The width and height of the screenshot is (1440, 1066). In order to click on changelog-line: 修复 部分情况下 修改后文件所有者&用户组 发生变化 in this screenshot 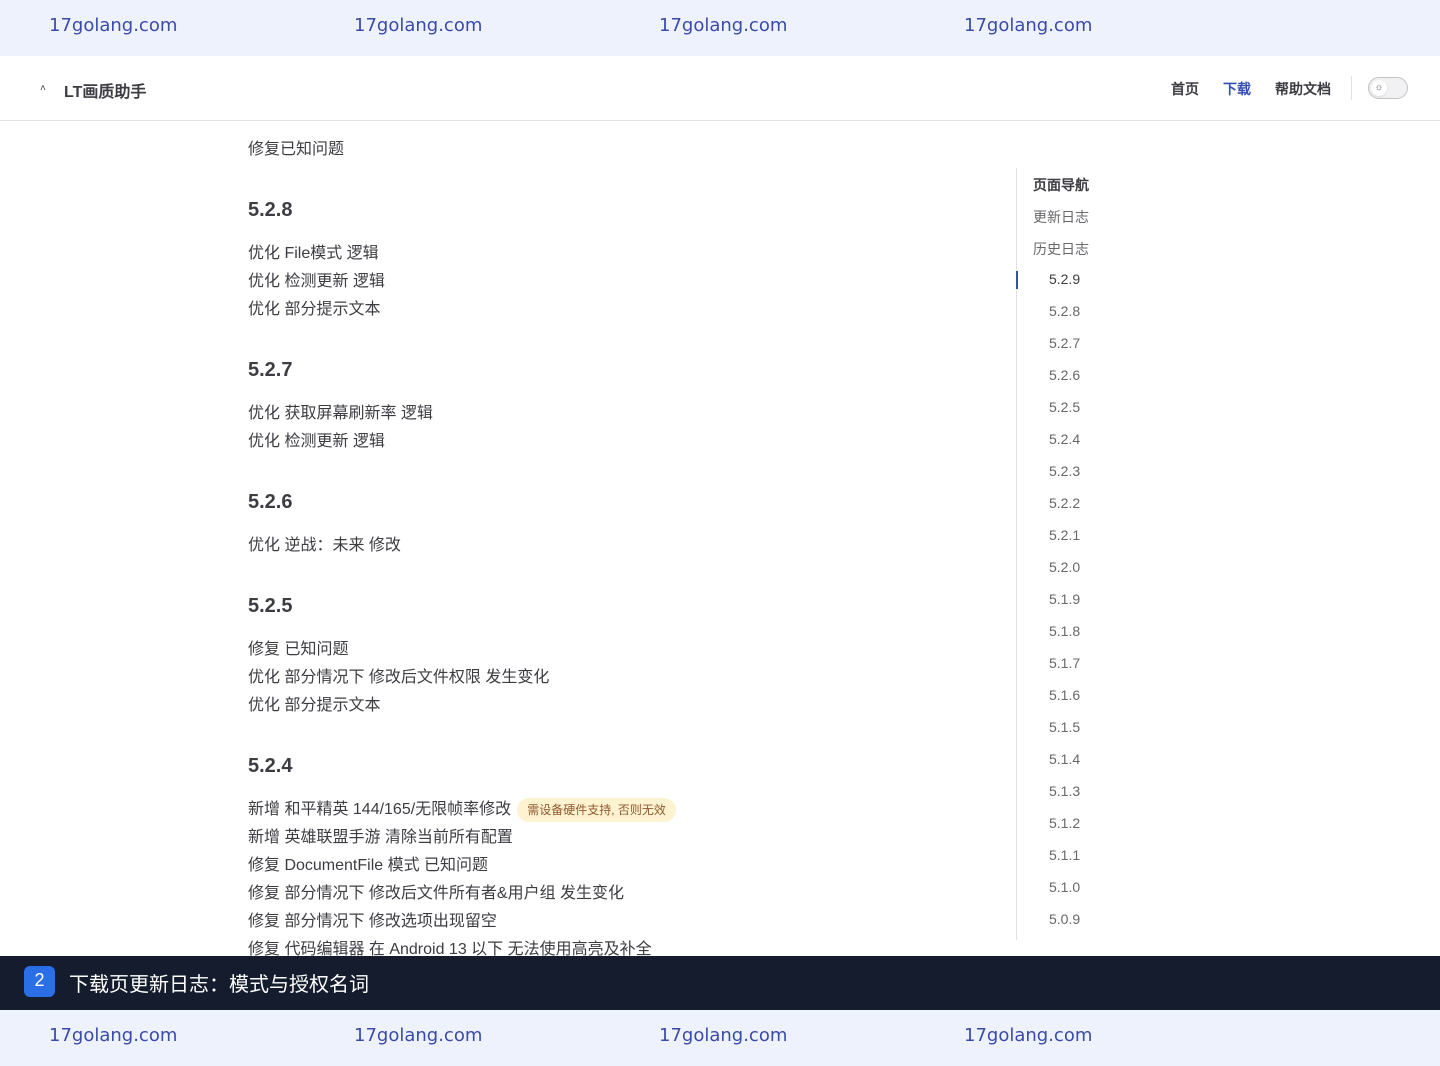, I will do `click(436, 893)`.